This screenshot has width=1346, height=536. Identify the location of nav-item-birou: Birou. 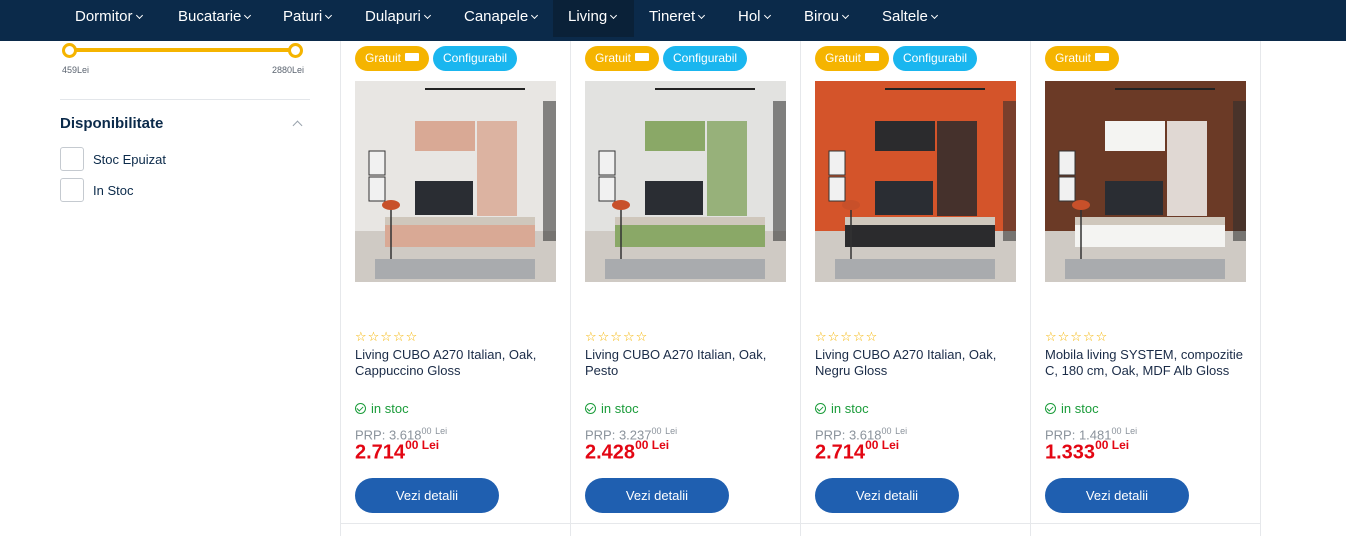
(827, 18).